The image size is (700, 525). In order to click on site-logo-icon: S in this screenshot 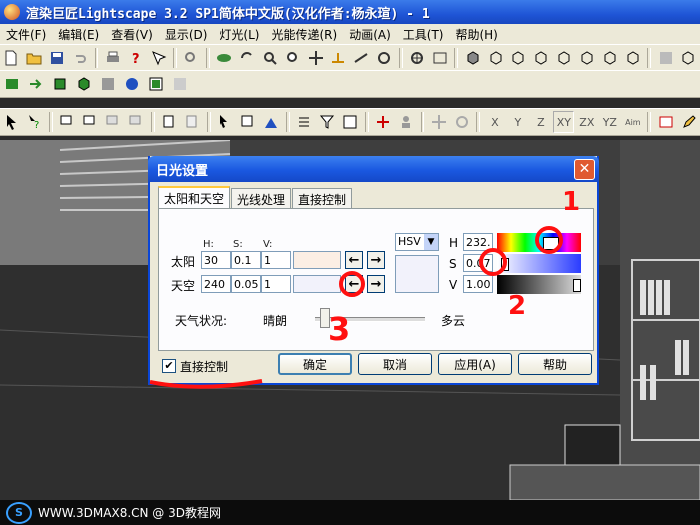, I will do `click(19, 512)`.